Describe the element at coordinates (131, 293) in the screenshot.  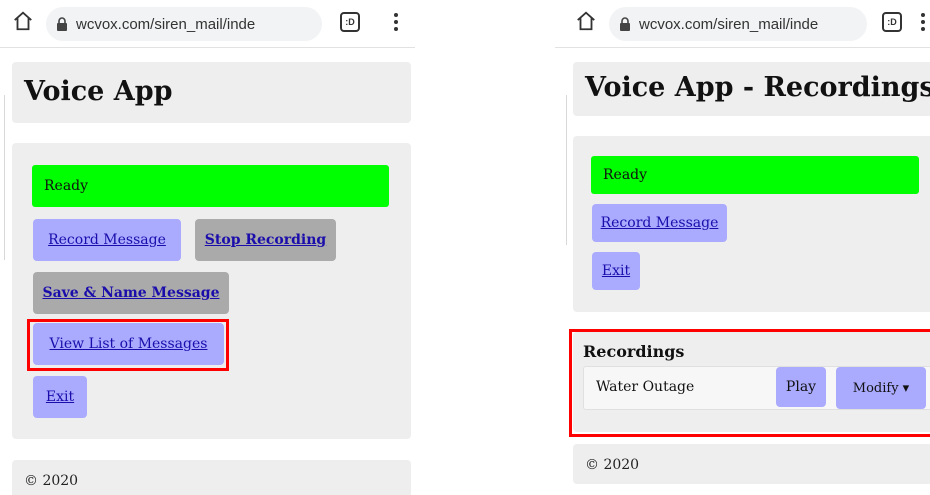
I see `save-name-message-button: Save & Name Message` at that location.